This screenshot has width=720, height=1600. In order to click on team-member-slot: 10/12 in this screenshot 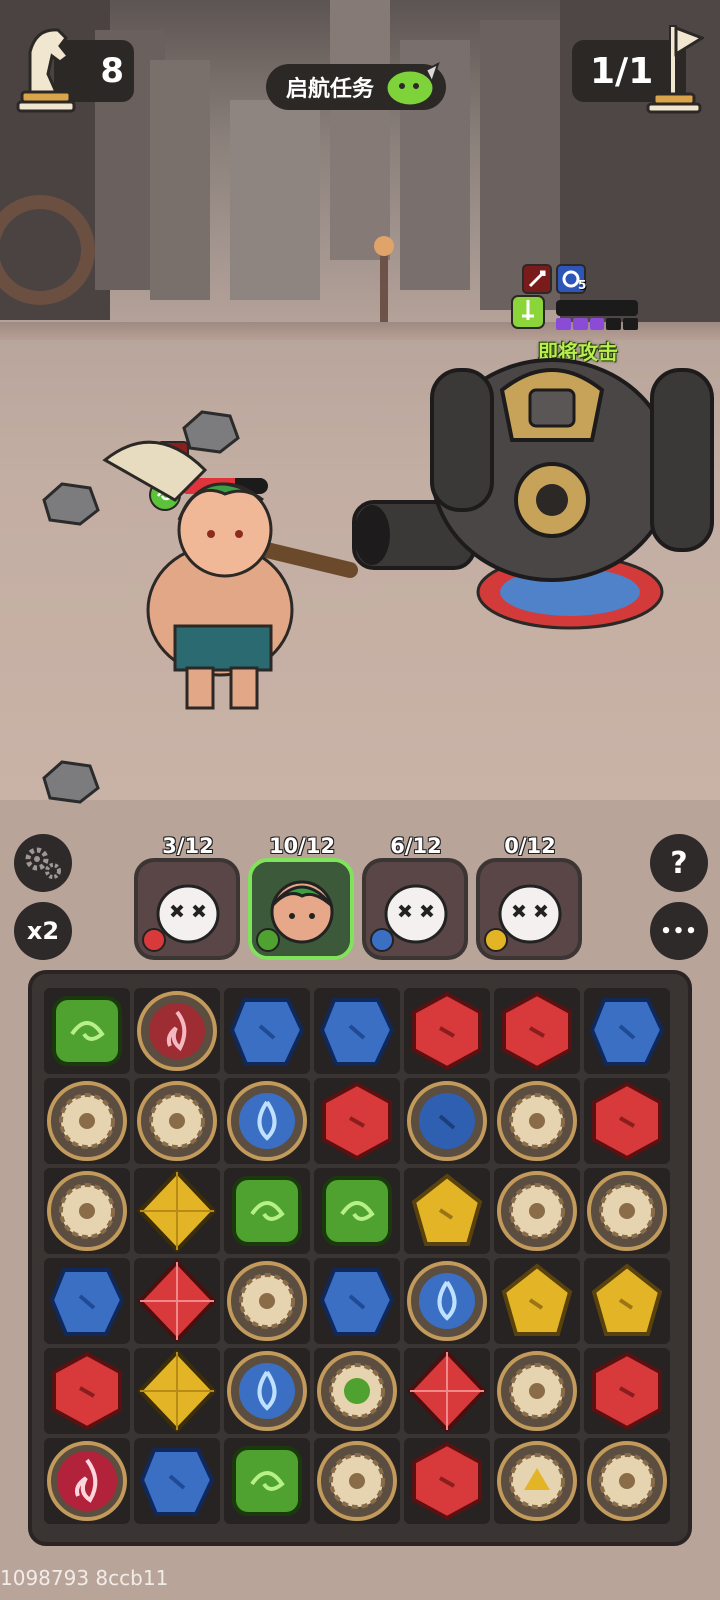, I will do `click(302, 899)`.